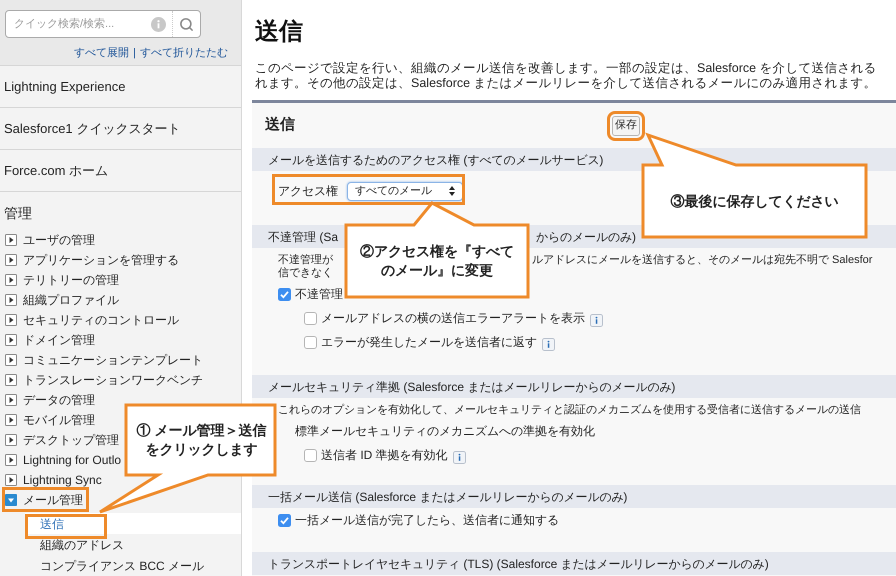 This screenshot has width=896, height=576. What do you see at coordinates (305, 260) in the screenshot?
I see `description-text: 不達管理が` at bounding box center [305, 260].